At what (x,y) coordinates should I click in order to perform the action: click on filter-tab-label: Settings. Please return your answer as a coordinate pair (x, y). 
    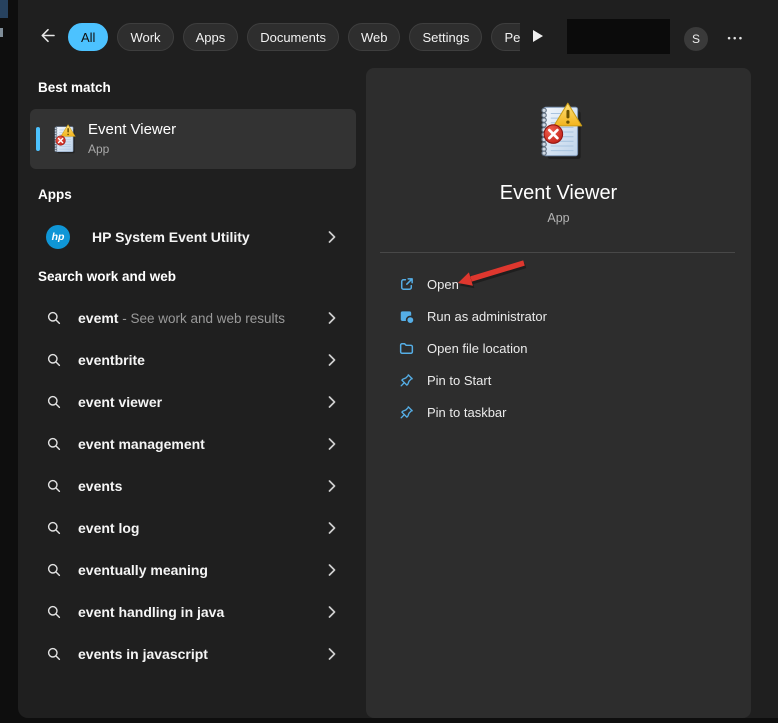
    Looking at the image, I should click on (446, 37).